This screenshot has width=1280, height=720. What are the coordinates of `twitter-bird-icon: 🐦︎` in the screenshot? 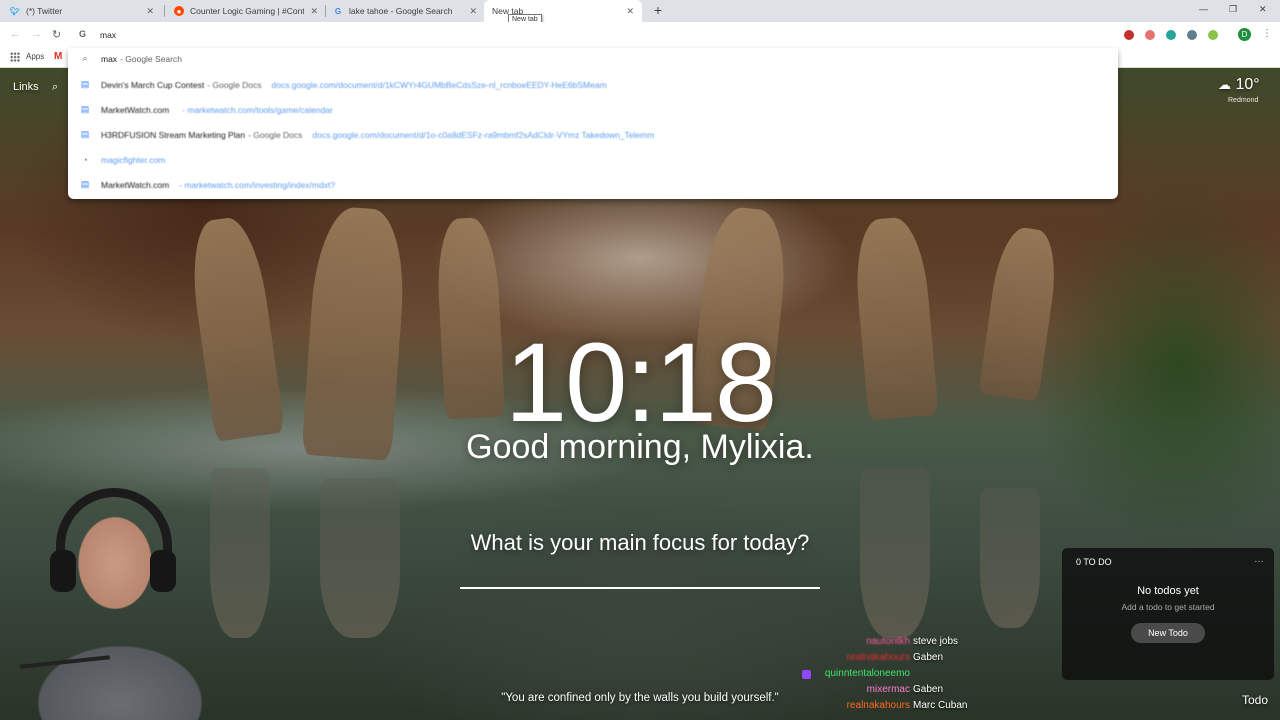 It's located at (15, 11).